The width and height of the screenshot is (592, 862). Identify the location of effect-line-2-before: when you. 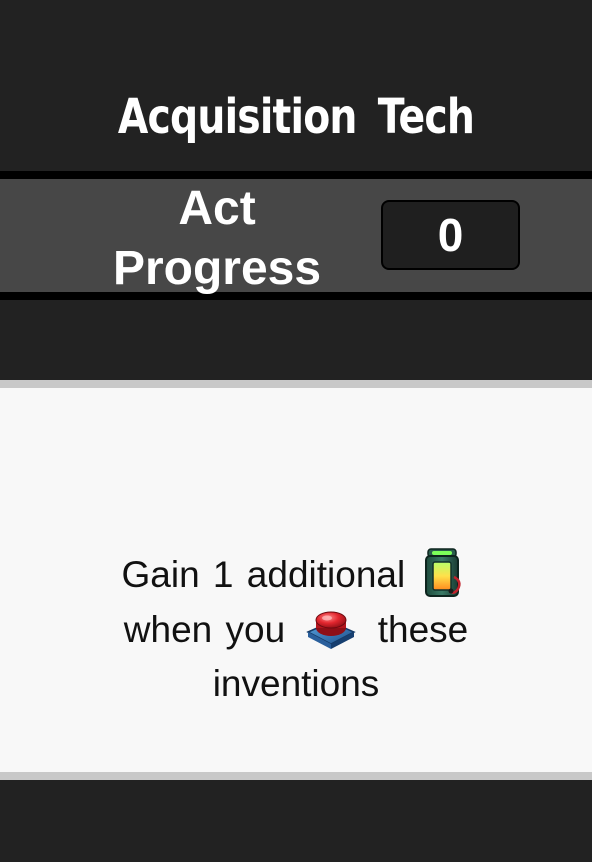
(204, 630).